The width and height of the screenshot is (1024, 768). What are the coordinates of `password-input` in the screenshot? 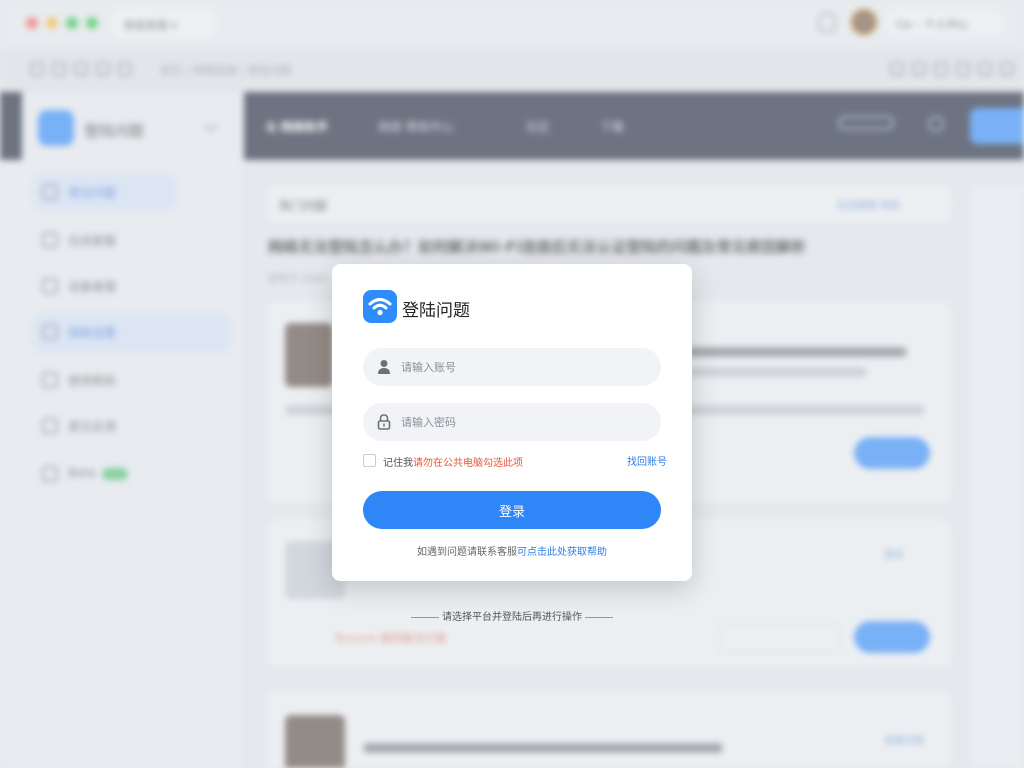 It's located at (526, 422).